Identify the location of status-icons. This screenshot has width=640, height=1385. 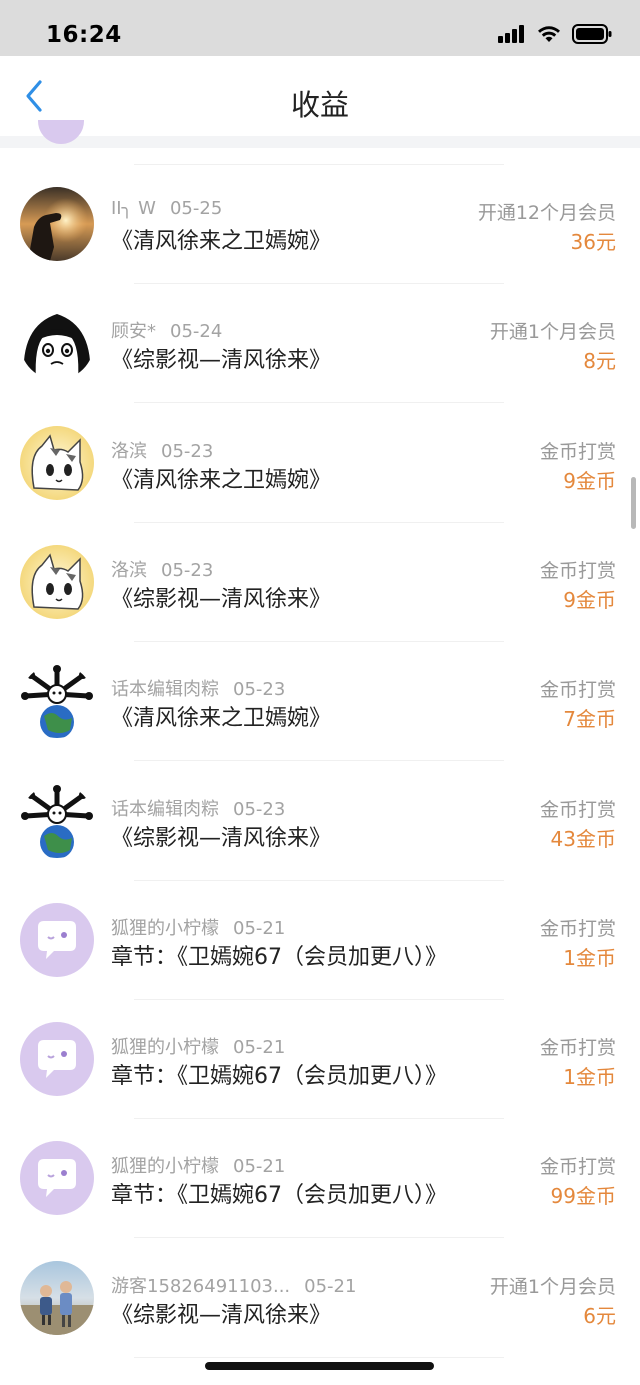
(555, 36).